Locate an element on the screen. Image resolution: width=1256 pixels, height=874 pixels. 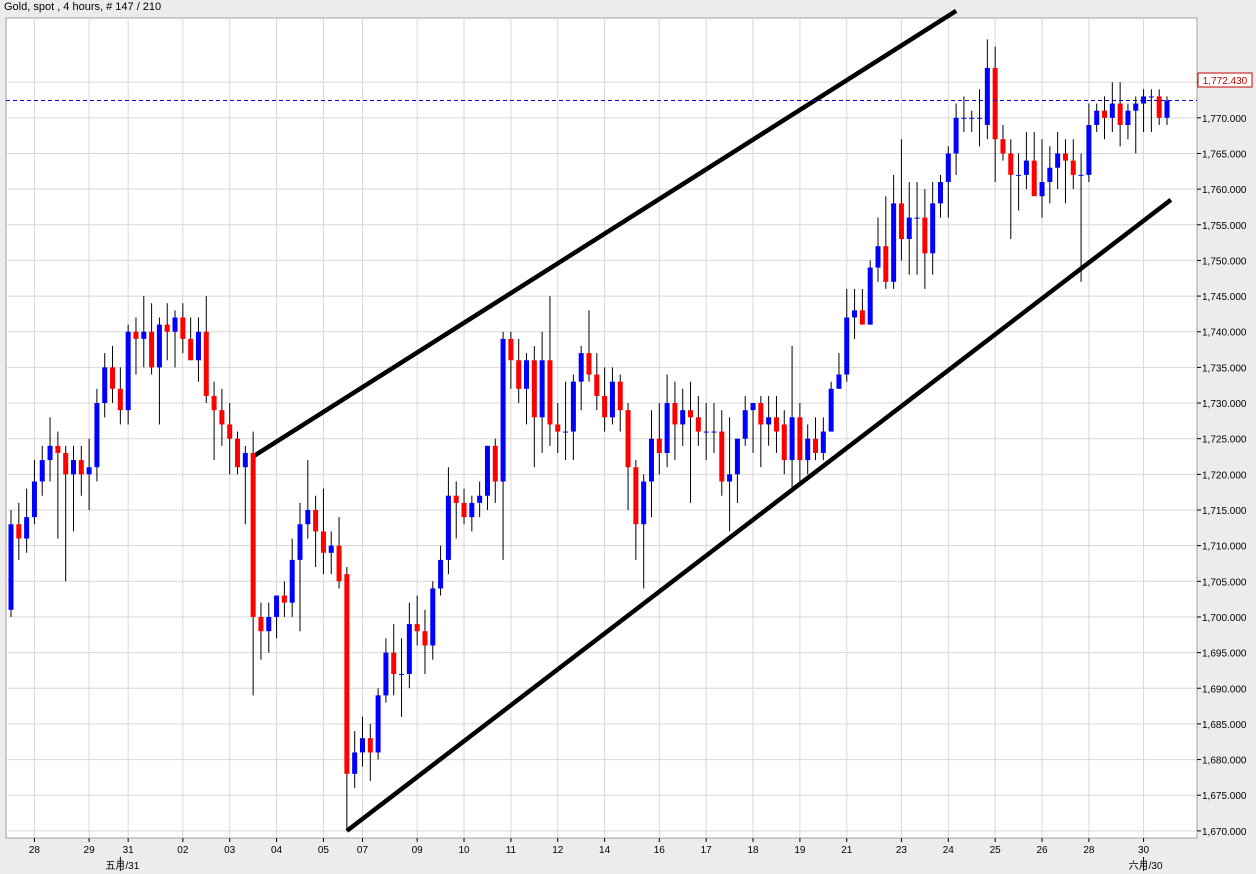
x-tick-label: 16 is located at coordinates (660, 850).